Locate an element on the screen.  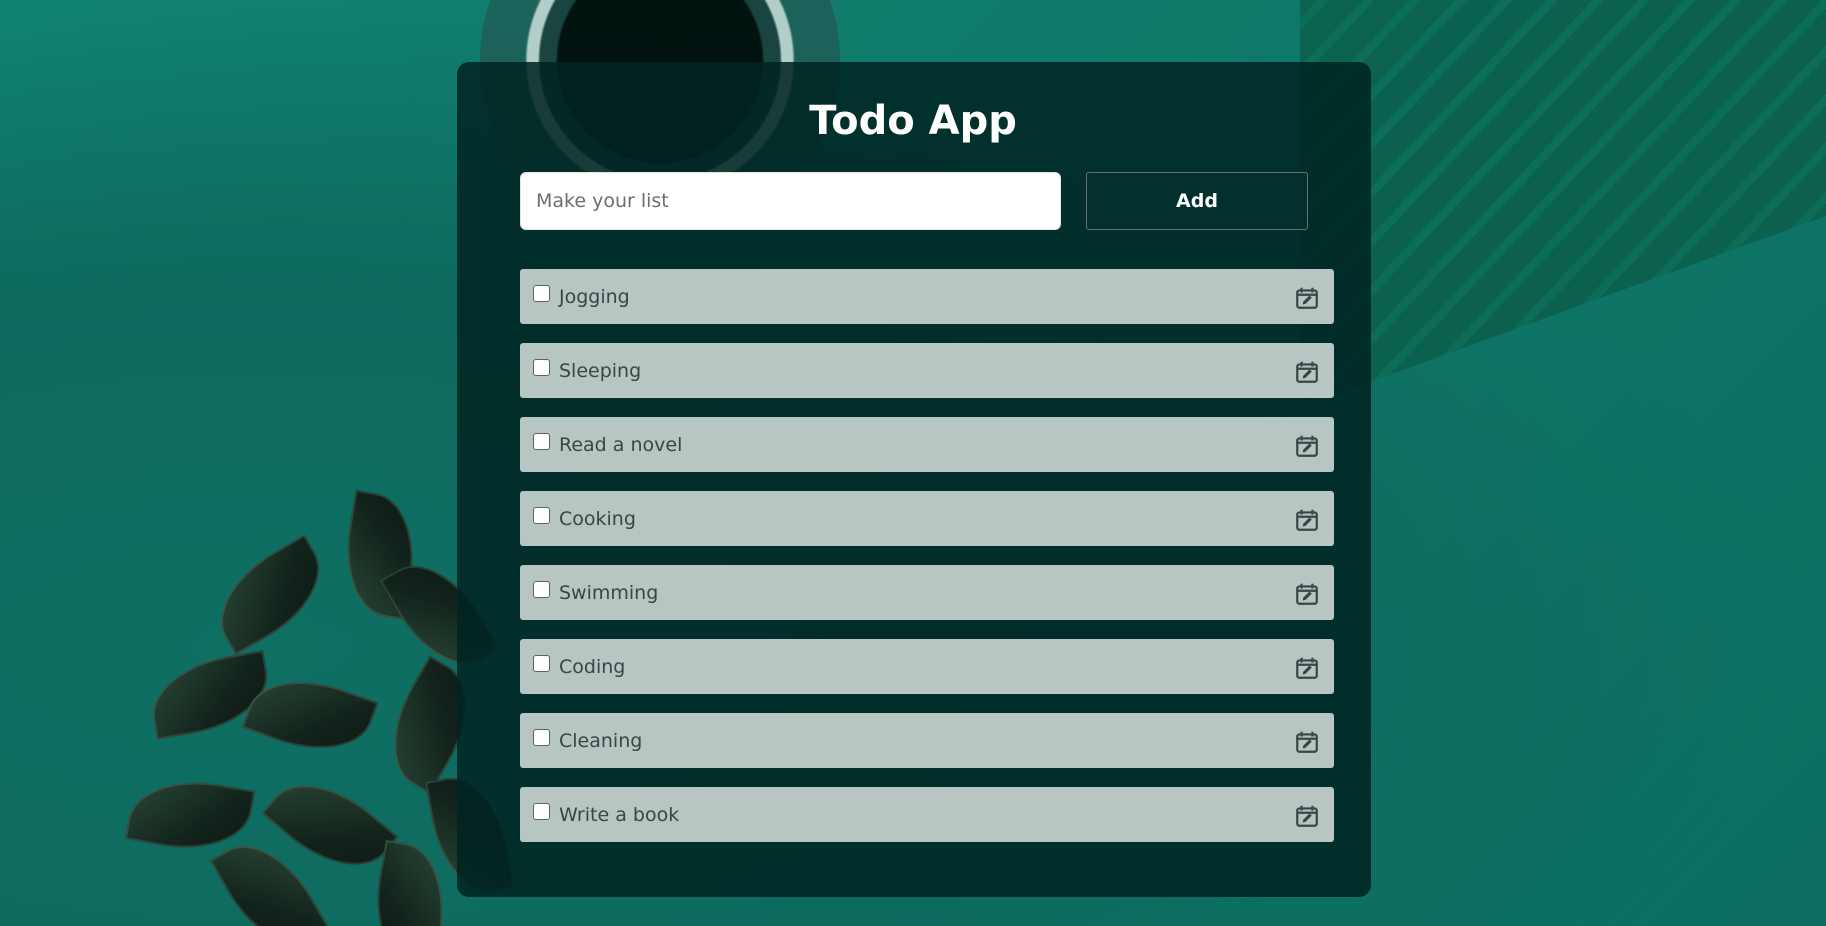
list-item: Cleaning is located at coordinates (927, 740).